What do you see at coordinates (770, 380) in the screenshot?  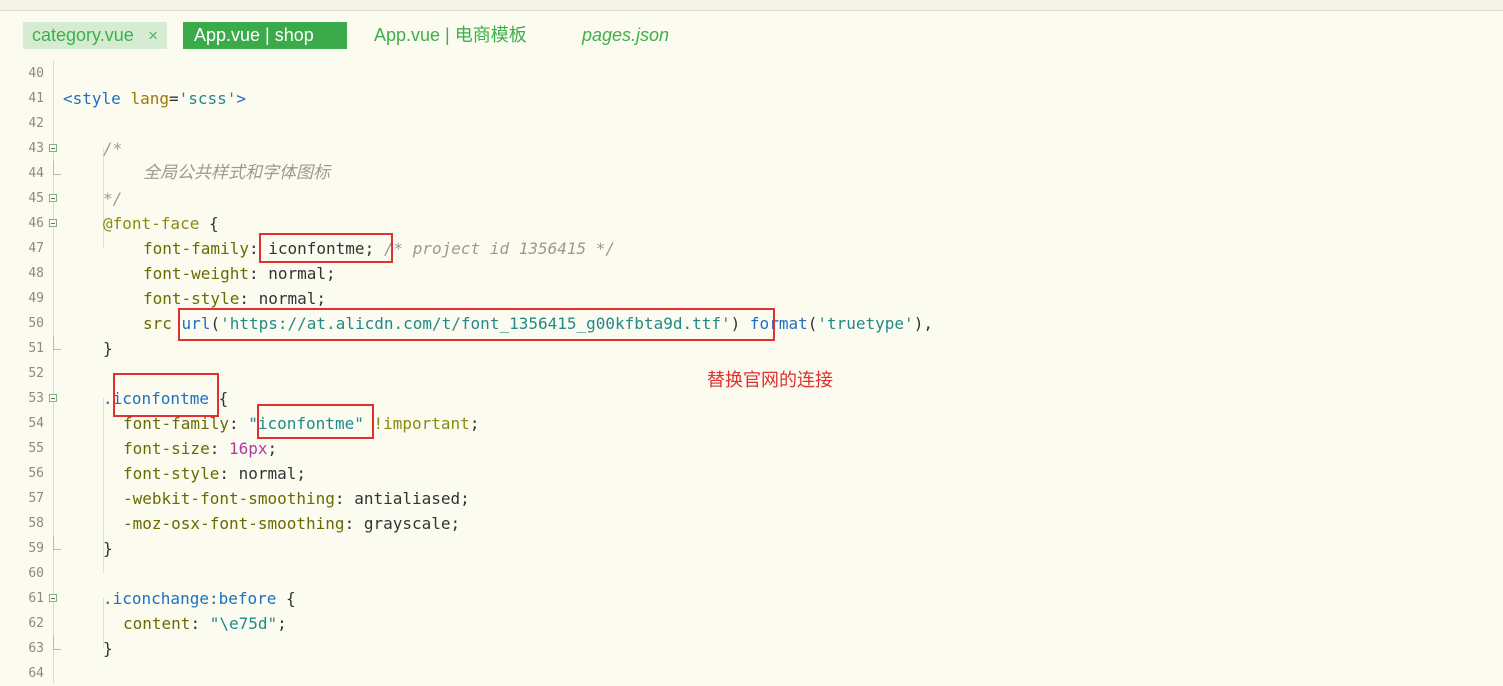 I see `annotation-text: 替换官网的连接` at bounding box center [770, 380].